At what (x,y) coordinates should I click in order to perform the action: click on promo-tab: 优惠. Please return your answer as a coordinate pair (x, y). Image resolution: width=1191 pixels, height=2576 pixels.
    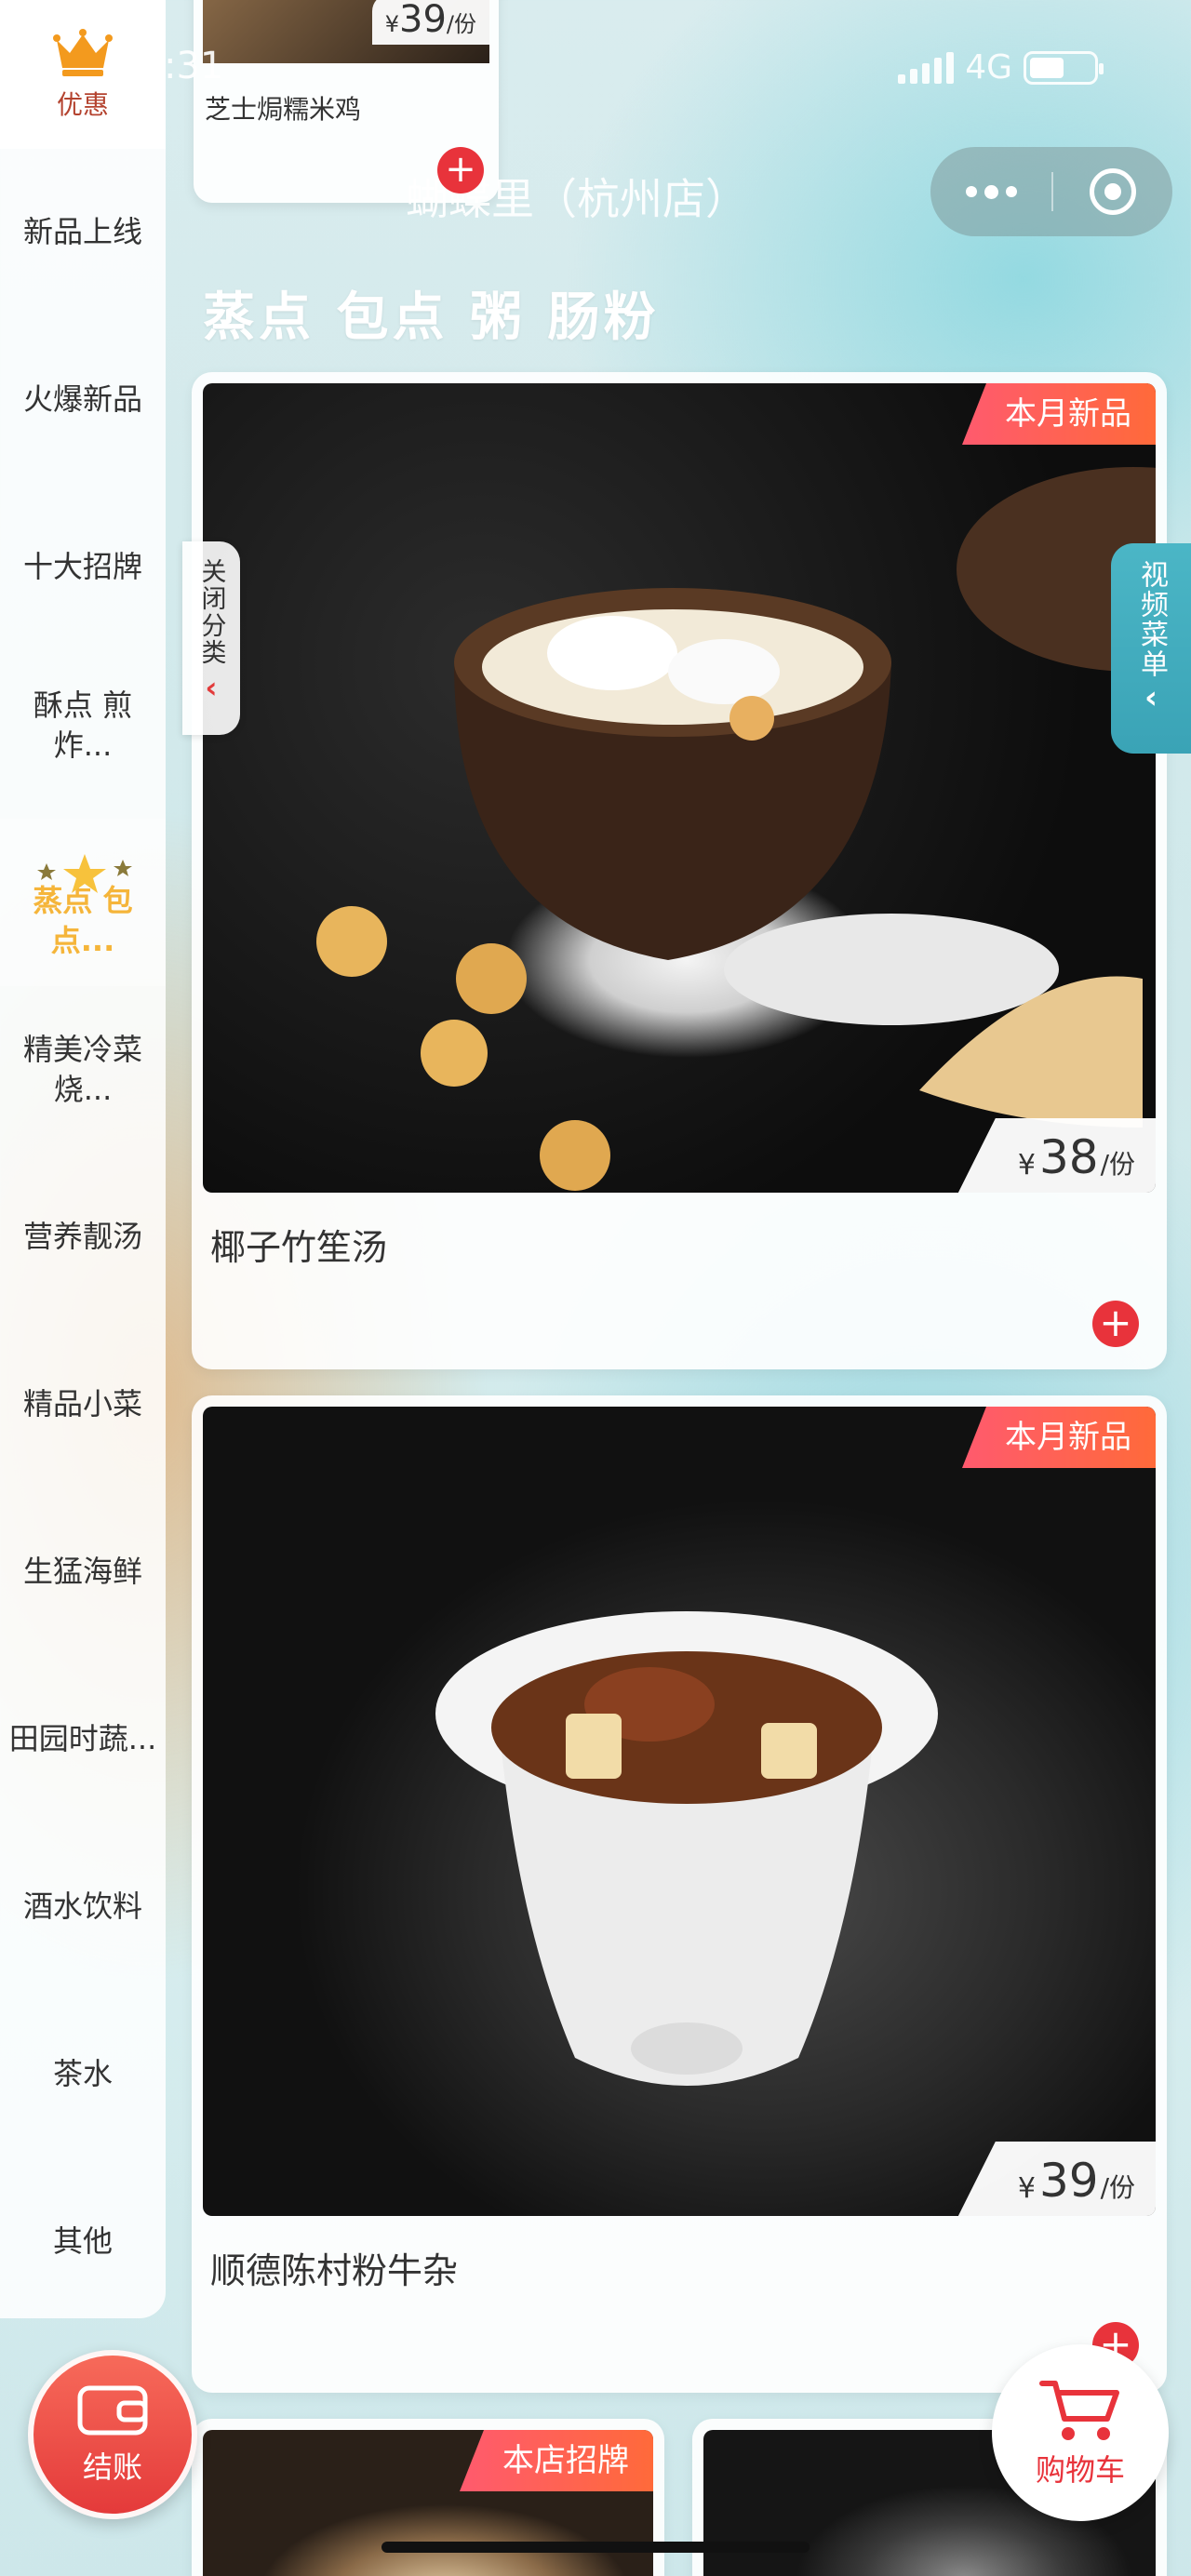
    Looking at the image, I should click on (83, 74).